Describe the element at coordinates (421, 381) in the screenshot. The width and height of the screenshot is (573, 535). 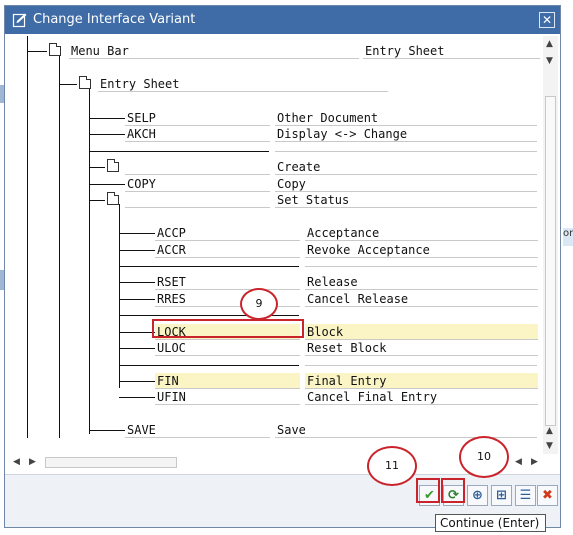
I see `function-text: Final Entry` at that location.